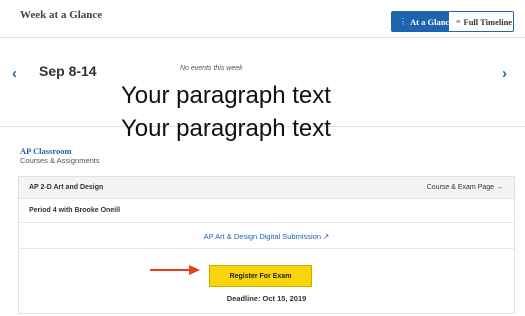  I want to click on no-events-message: No events this week, so click(211, 68).